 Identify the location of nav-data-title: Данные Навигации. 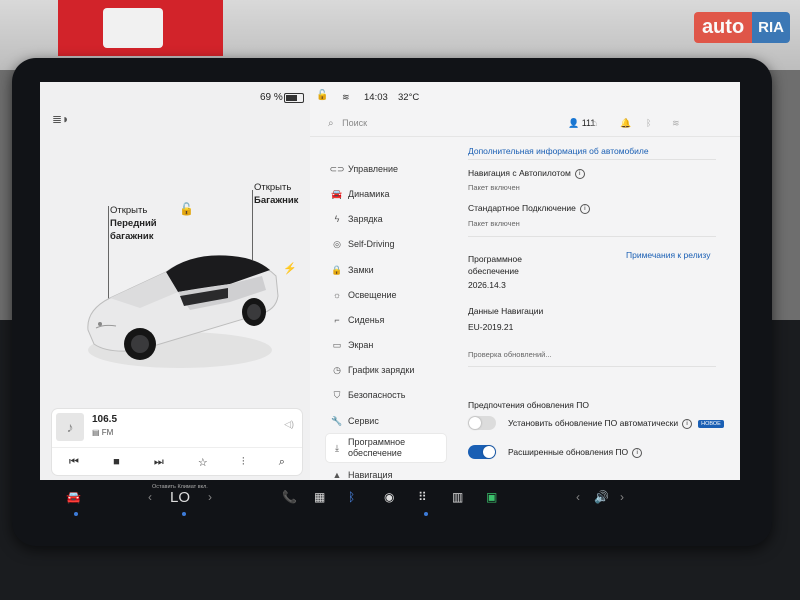
(506, 311).